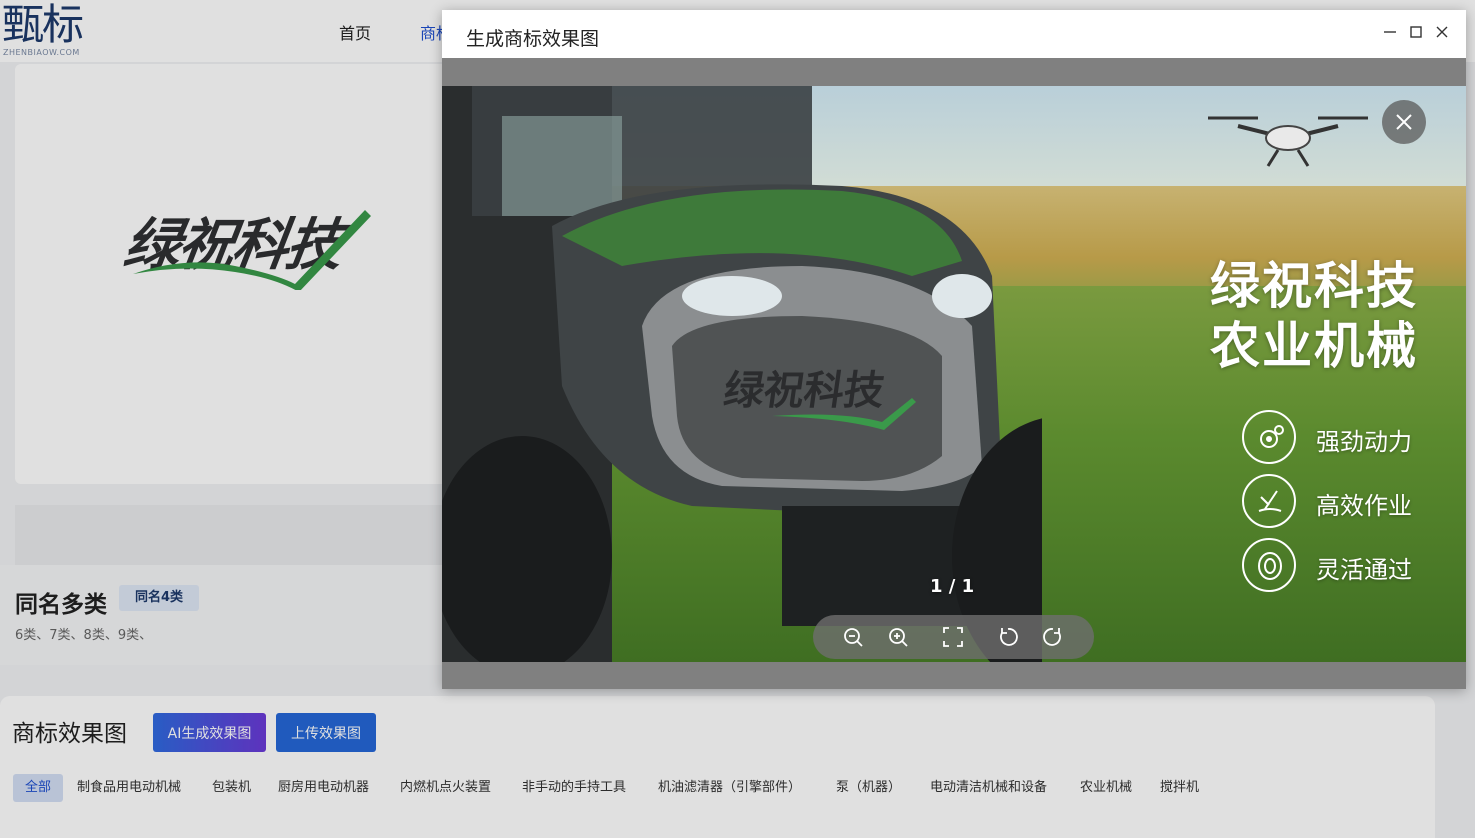 Image resolution: width=1475 pixels, height=838 pixels. I want to click on ad-line-product: 农业机械, so click(1314, 346).